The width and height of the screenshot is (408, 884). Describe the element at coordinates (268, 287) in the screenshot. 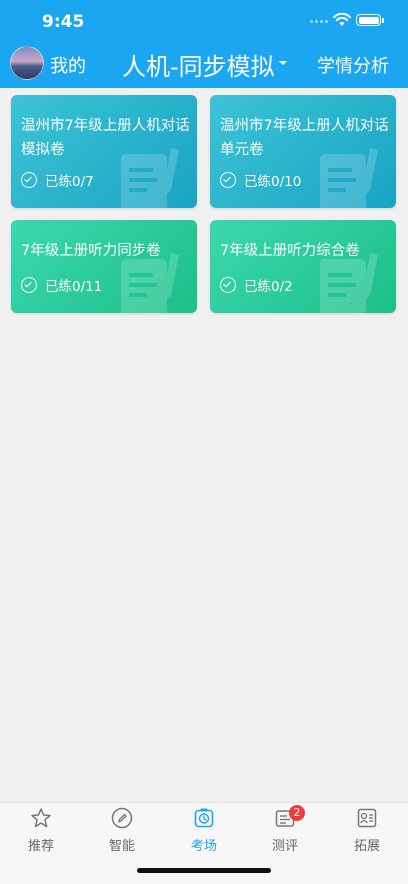

I see `progress-text: 已练0/2` at that location.